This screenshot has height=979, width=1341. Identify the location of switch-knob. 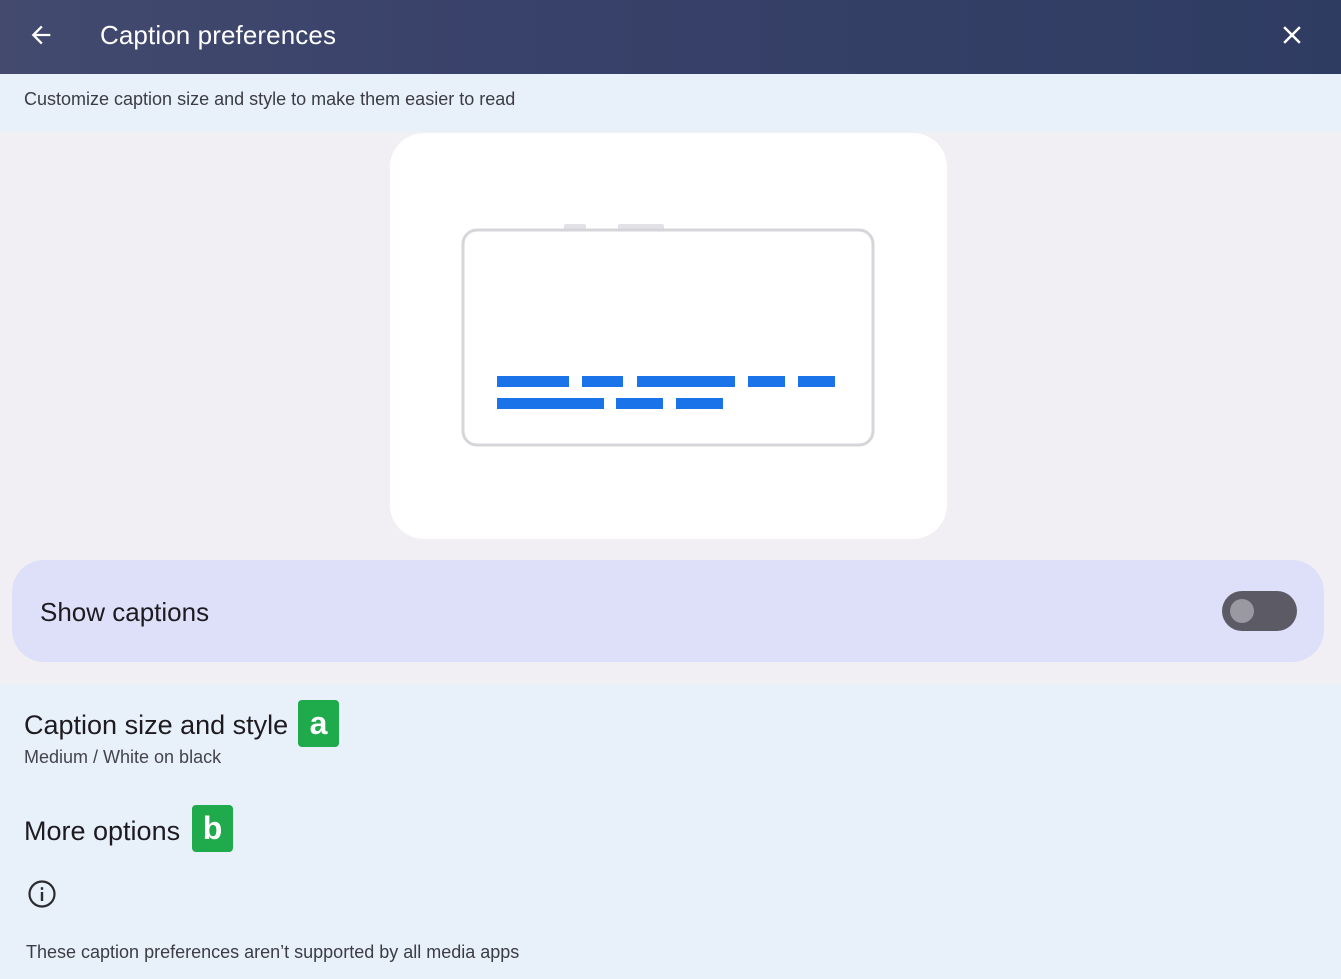
(1242, 611).